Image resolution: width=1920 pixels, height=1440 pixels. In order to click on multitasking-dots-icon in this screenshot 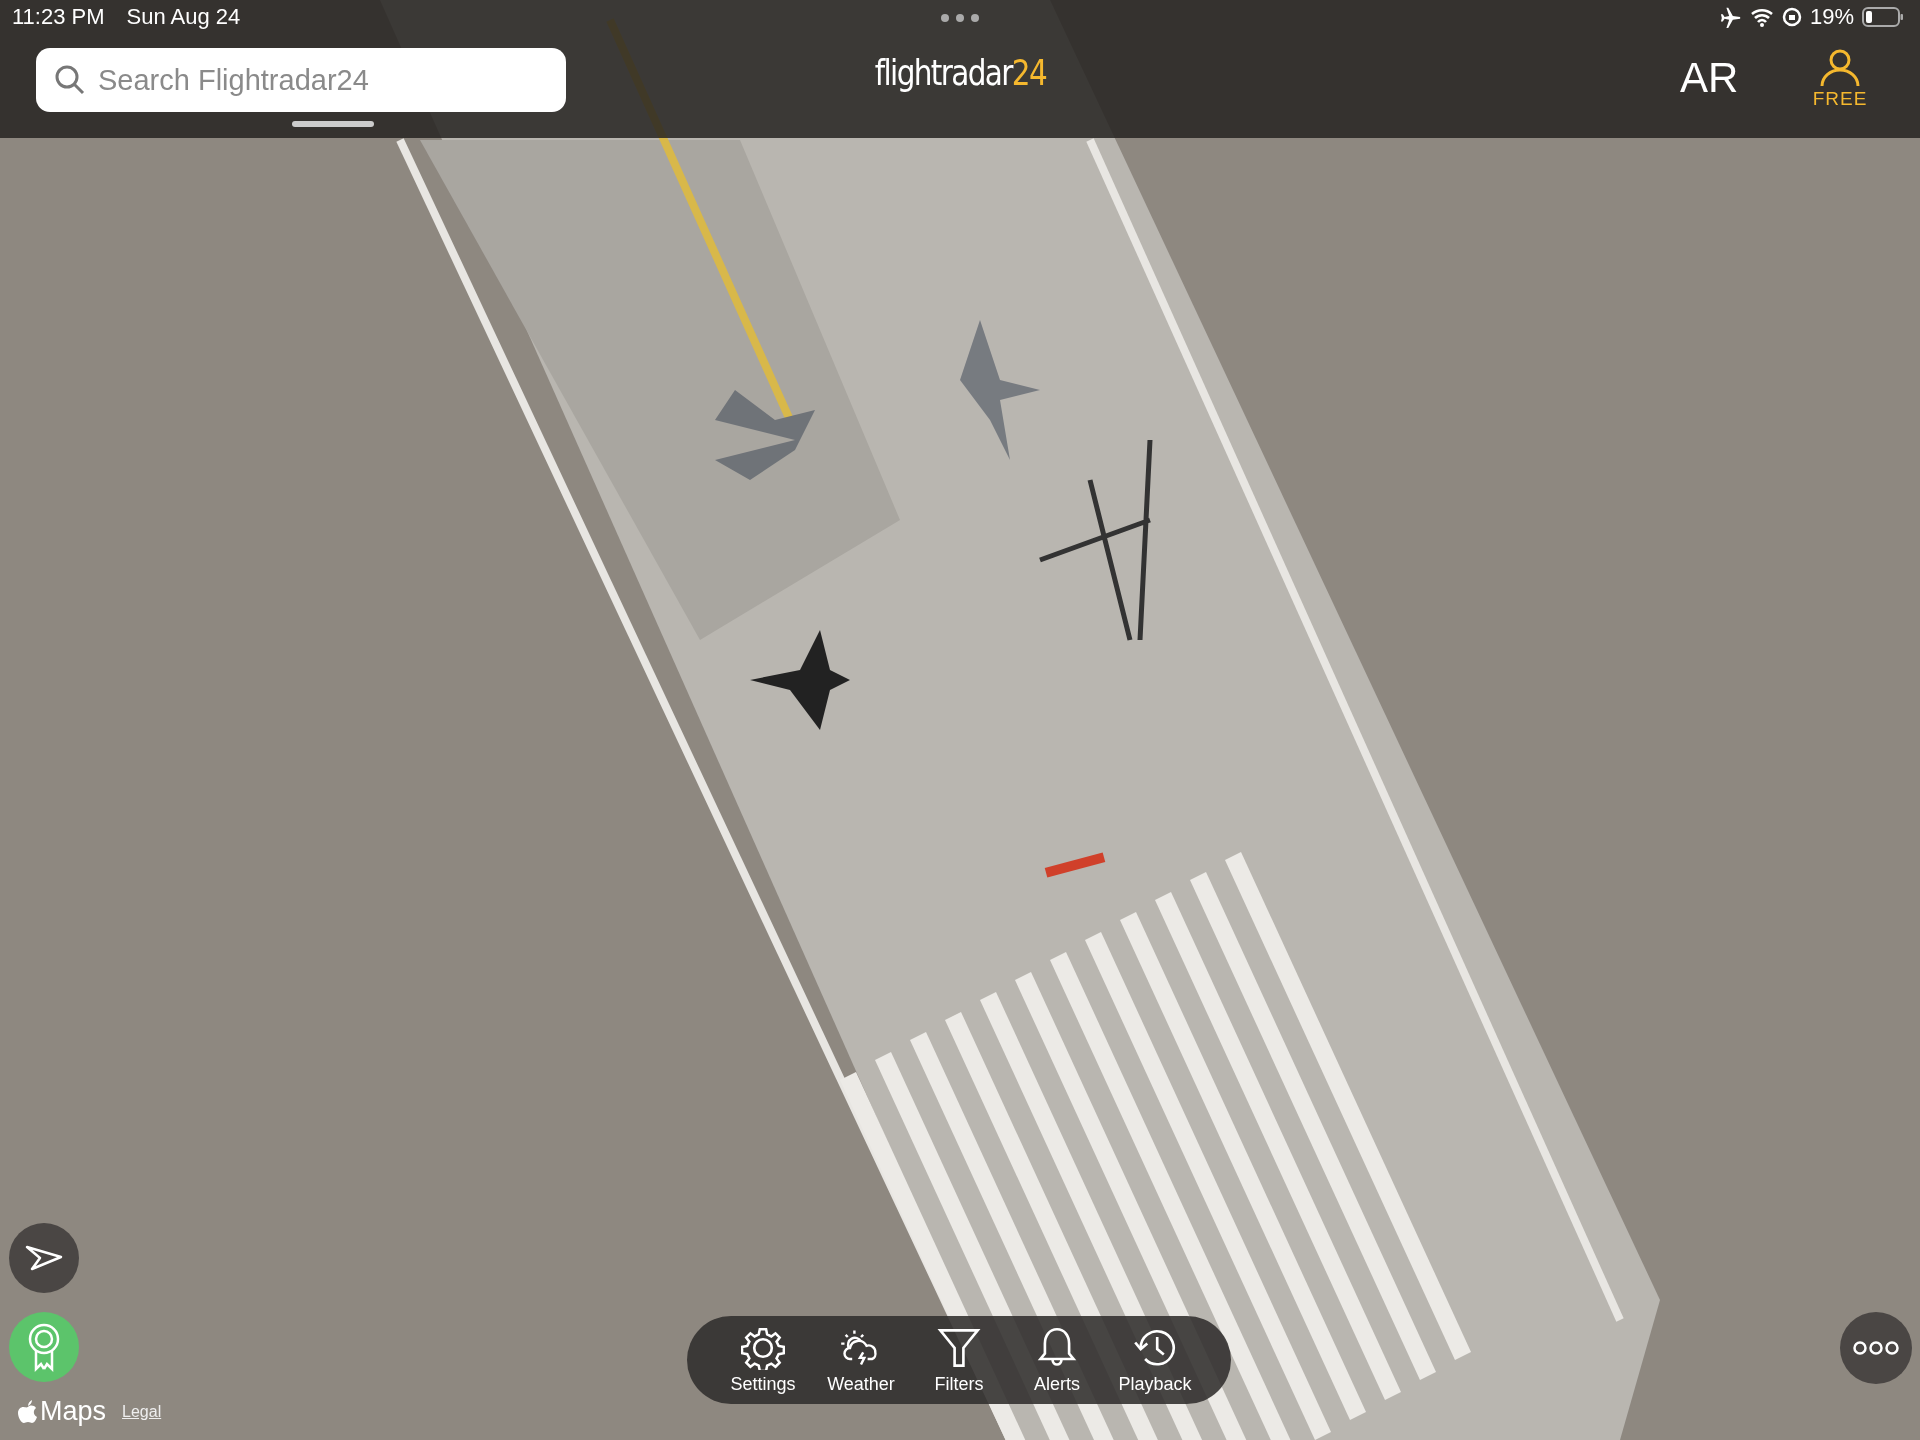, I will do `click(960, 18)`.